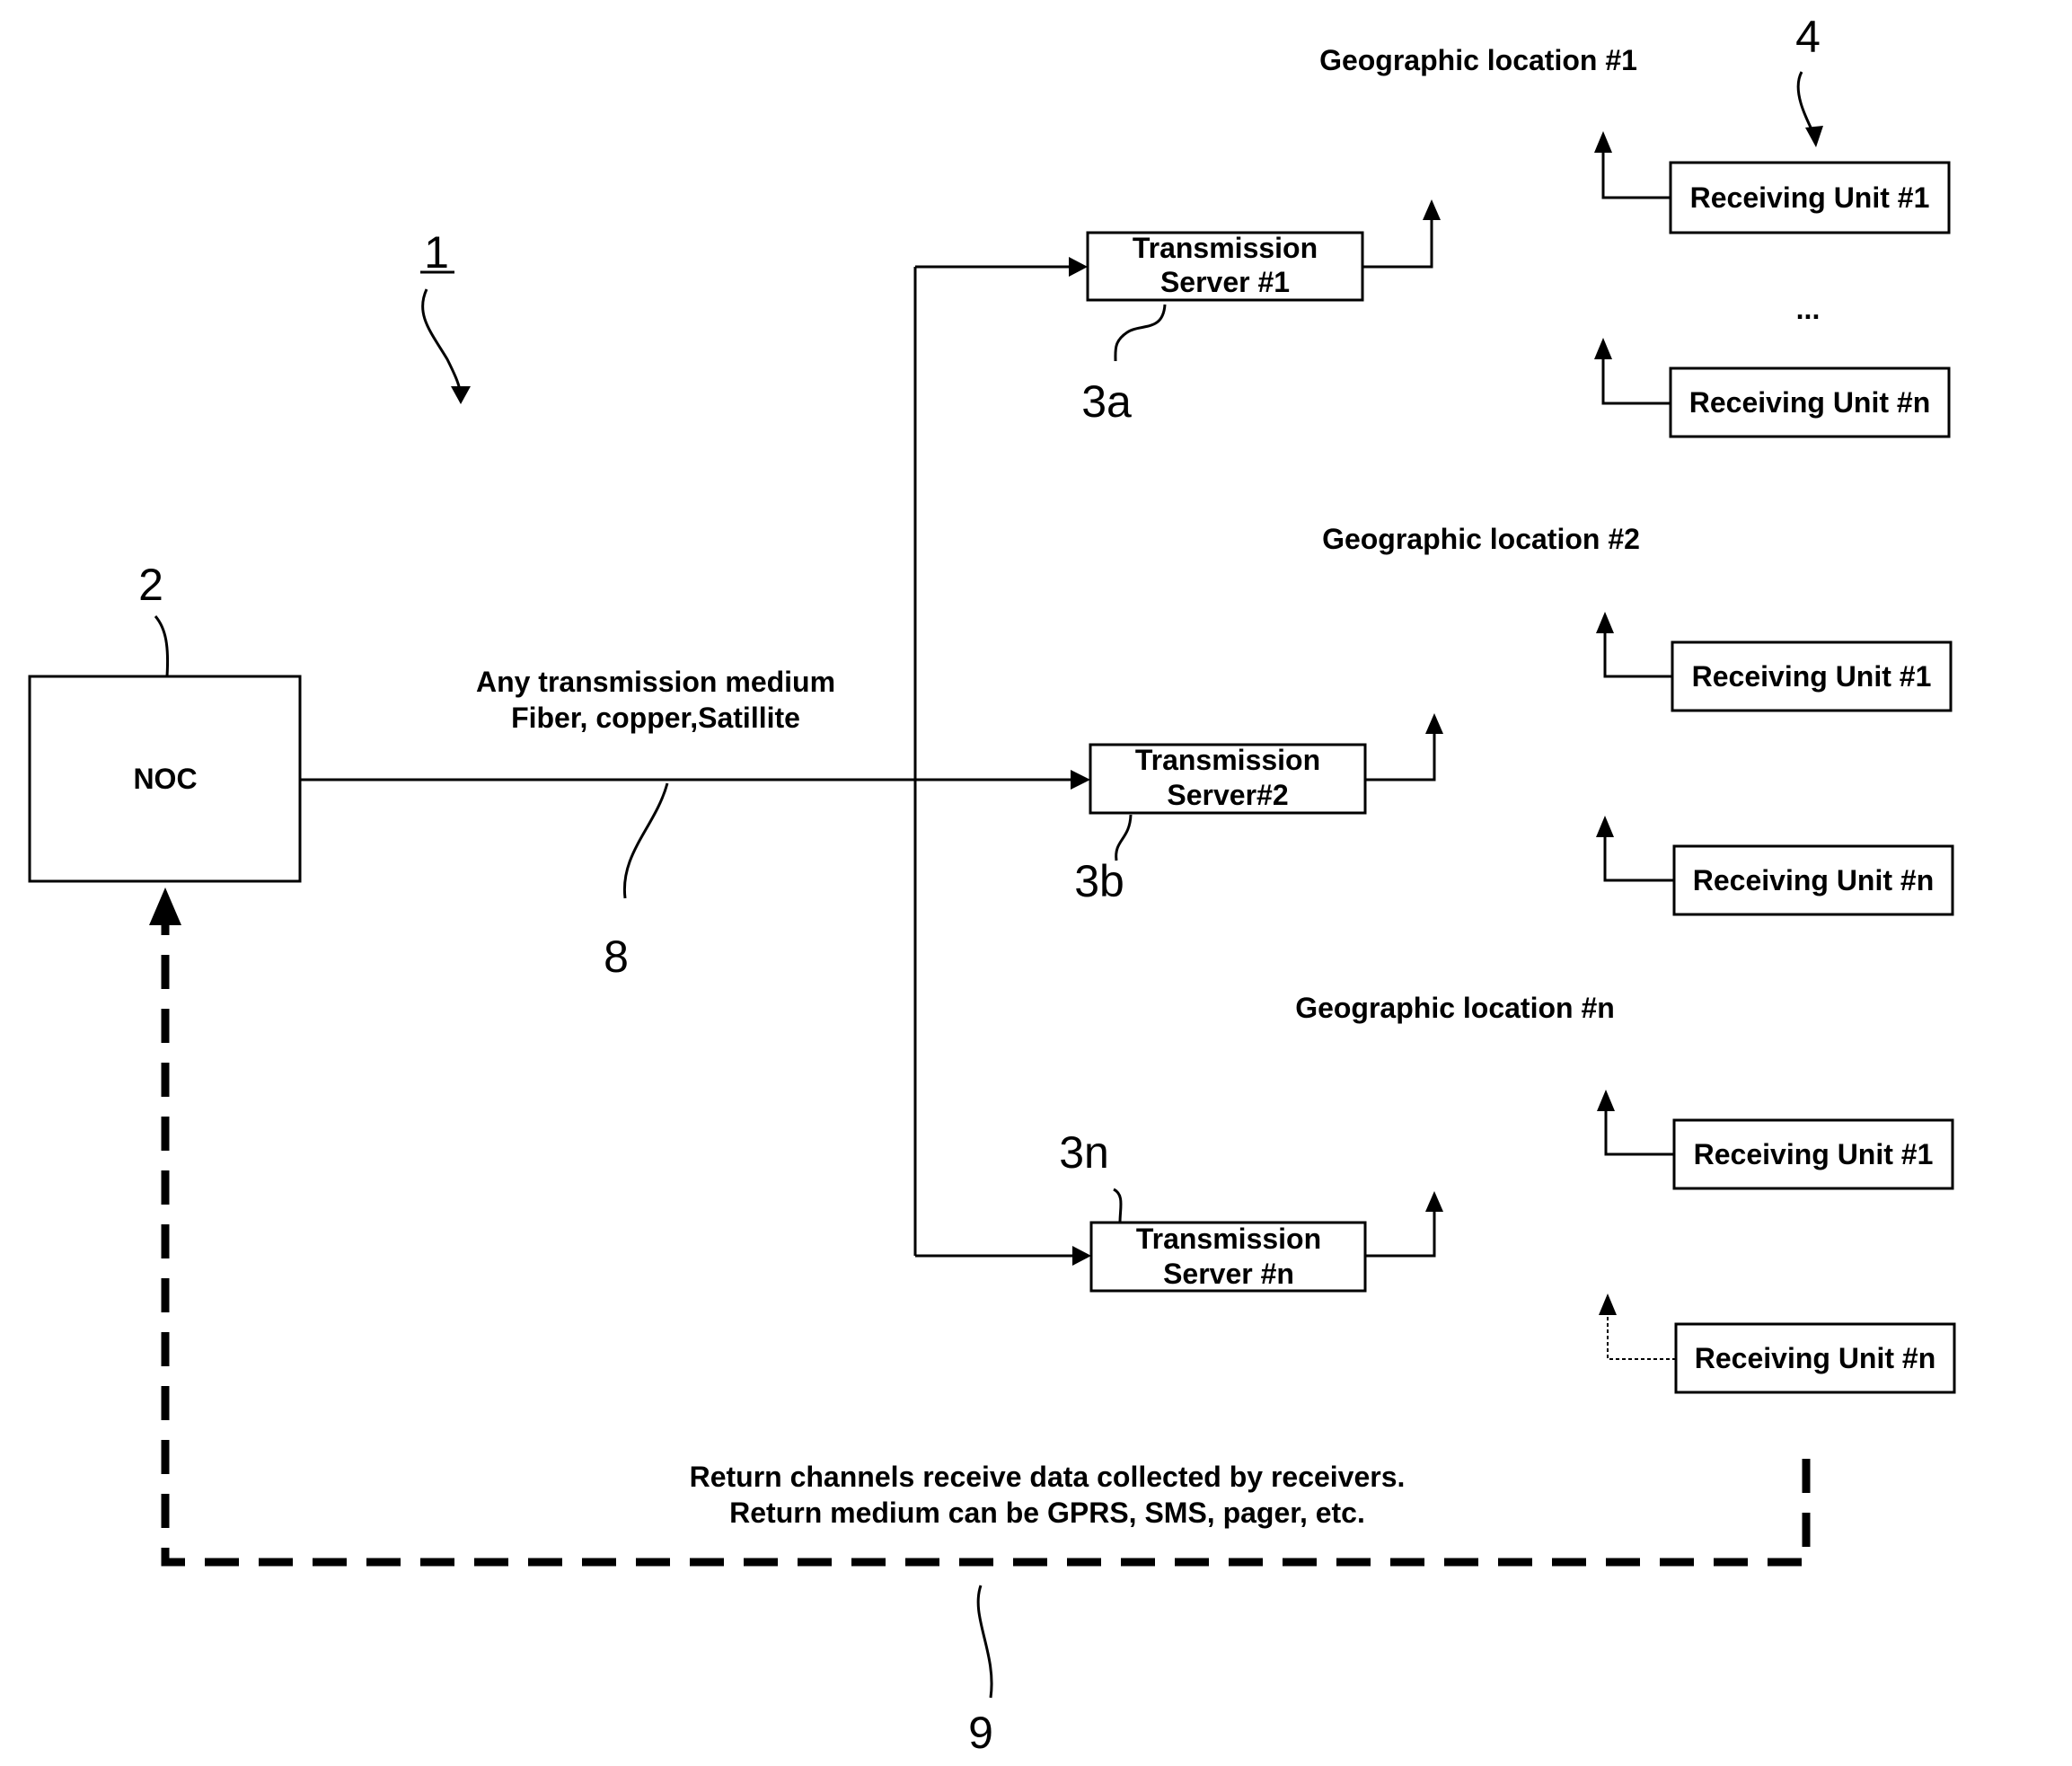 This screenshot has width=2072, height=1766. I want to click on system-ref-label: 1, so click(437, 252).